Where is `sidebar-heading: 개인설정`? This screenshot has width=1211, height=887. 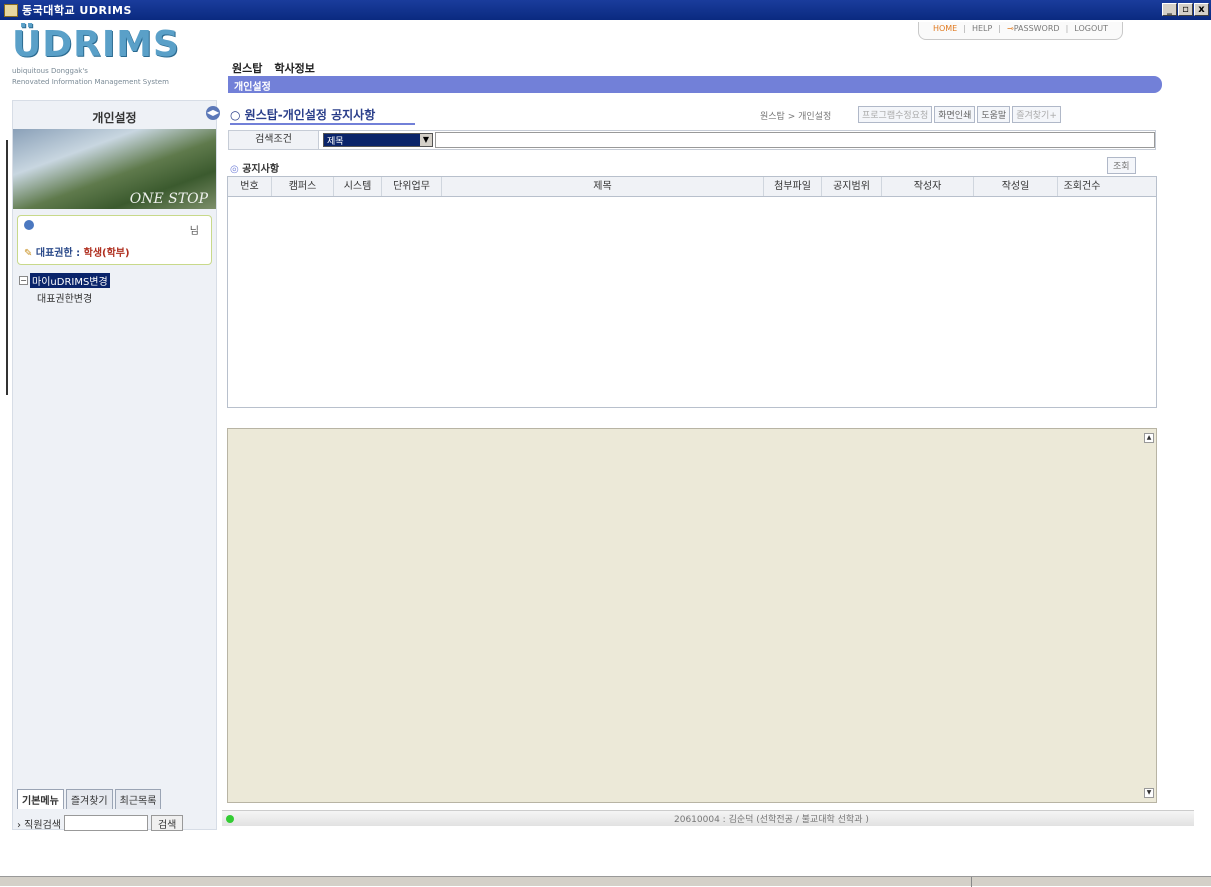
sidebar-heading: 개인설정 is located at coordinates (114, 118).